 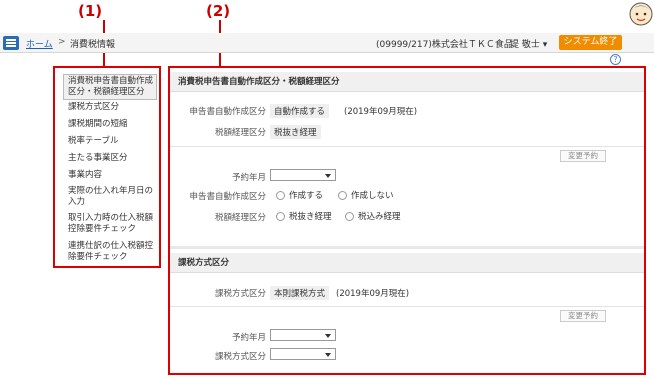 What do you see at coordinates (102, 229) in the screenshot?
I see `sidebar-item-label: 控除要件チェック` at bounding box center [102, 229].